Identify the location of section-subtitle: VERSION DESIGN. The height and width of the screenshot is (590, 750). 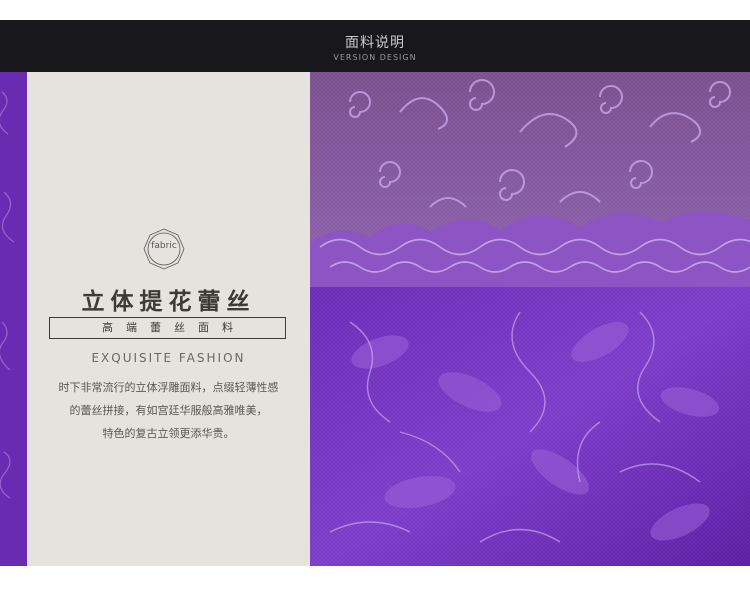
(375, 57).